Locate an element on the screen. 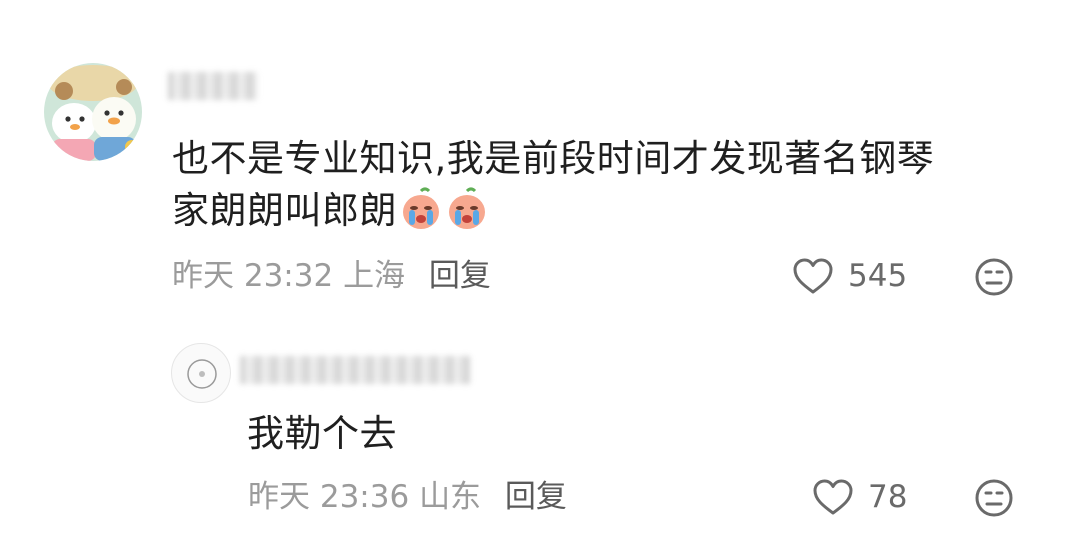 This screenshot has height=551, width=1080. reply-like-count: 78 is located at coordinates (888, 497).